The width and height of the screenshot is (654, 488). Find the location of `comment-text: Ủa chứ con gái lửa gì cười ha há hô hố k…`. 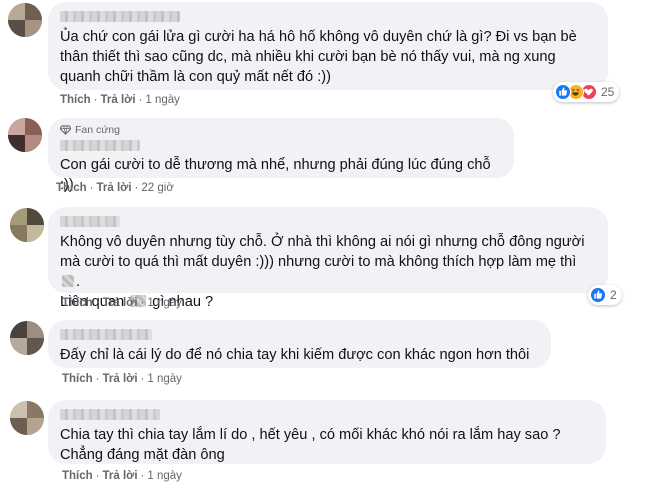

comment-text: Ủa chứ con gái lửa gì cười ha há hô hố k… is located at coordinates (318, 57).